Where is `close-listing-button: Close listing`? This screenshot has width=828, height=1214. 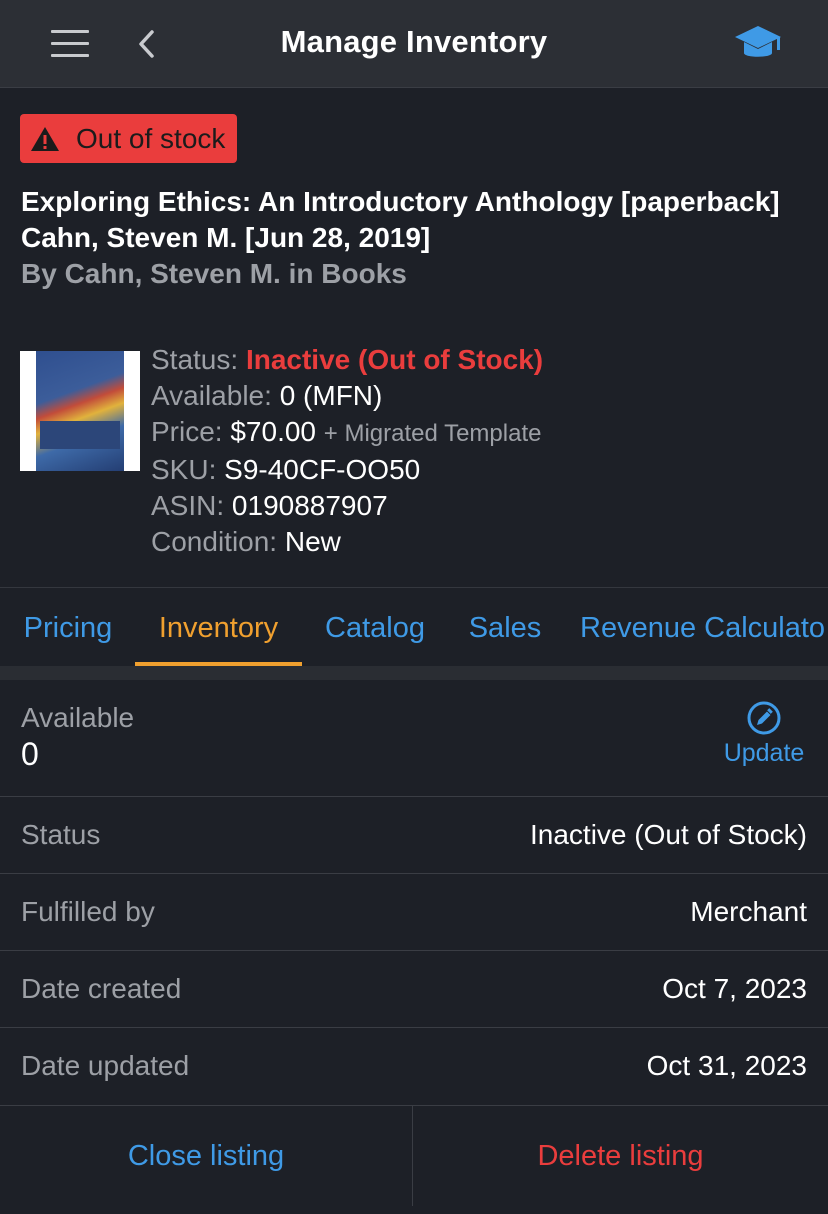
close-listing-button: Close listing is located at coordinates (206, 1156).